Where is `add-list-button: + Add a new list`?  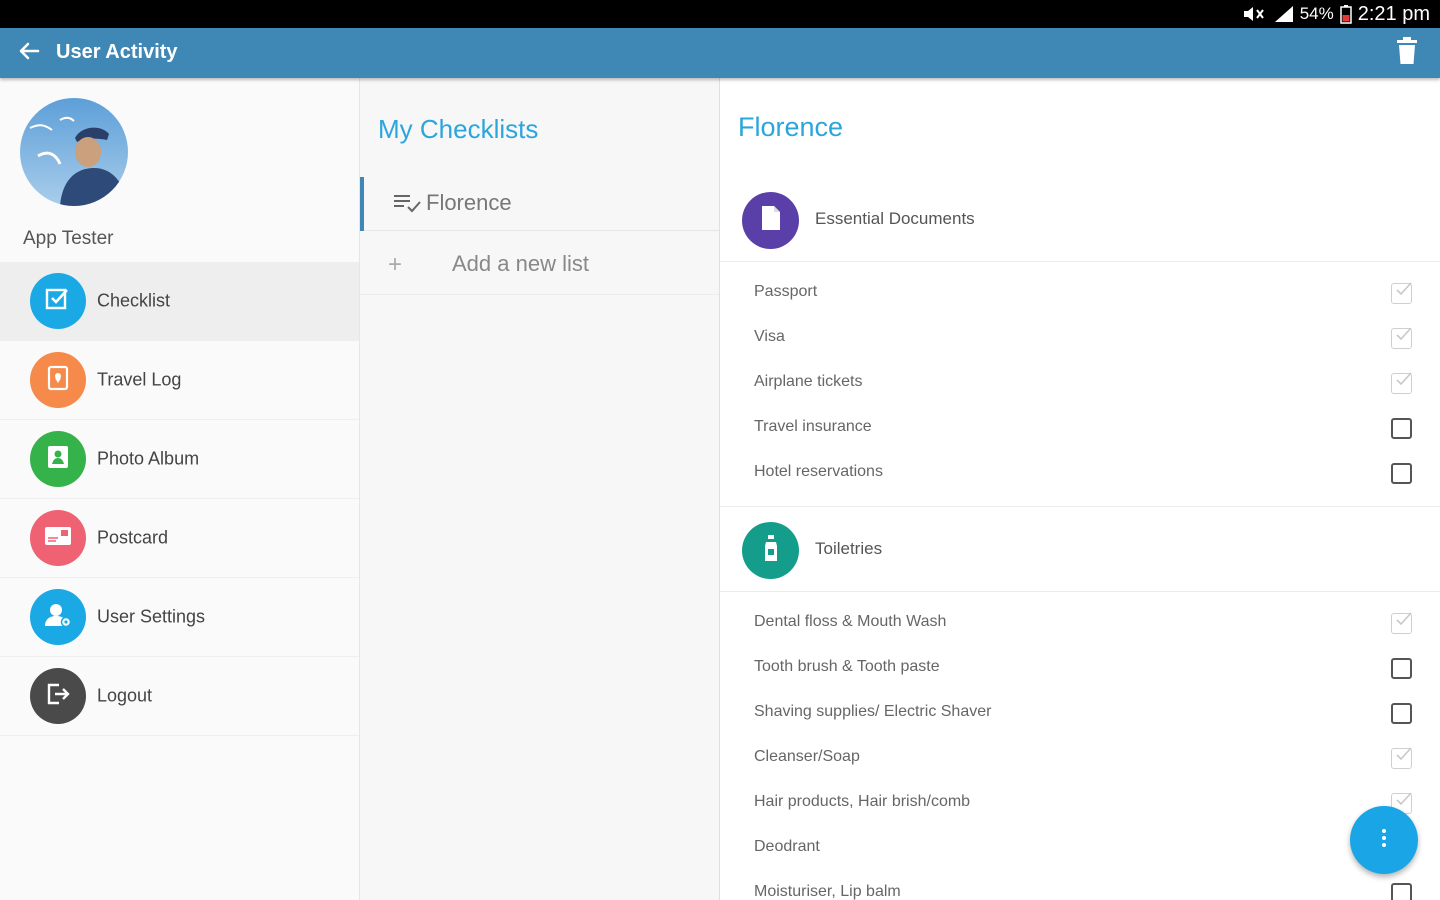 add-list-button: + Add a new list is located at coordinates (539, 263).